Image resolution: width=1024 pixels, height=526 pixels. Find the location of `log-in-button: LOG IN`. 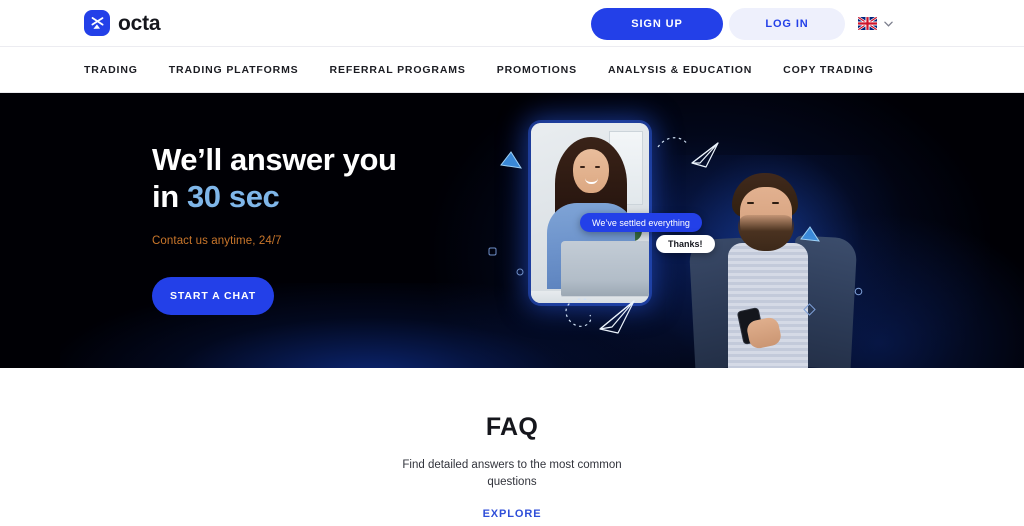

log-in-button: LOG IN is located at coordinates (787, 24).